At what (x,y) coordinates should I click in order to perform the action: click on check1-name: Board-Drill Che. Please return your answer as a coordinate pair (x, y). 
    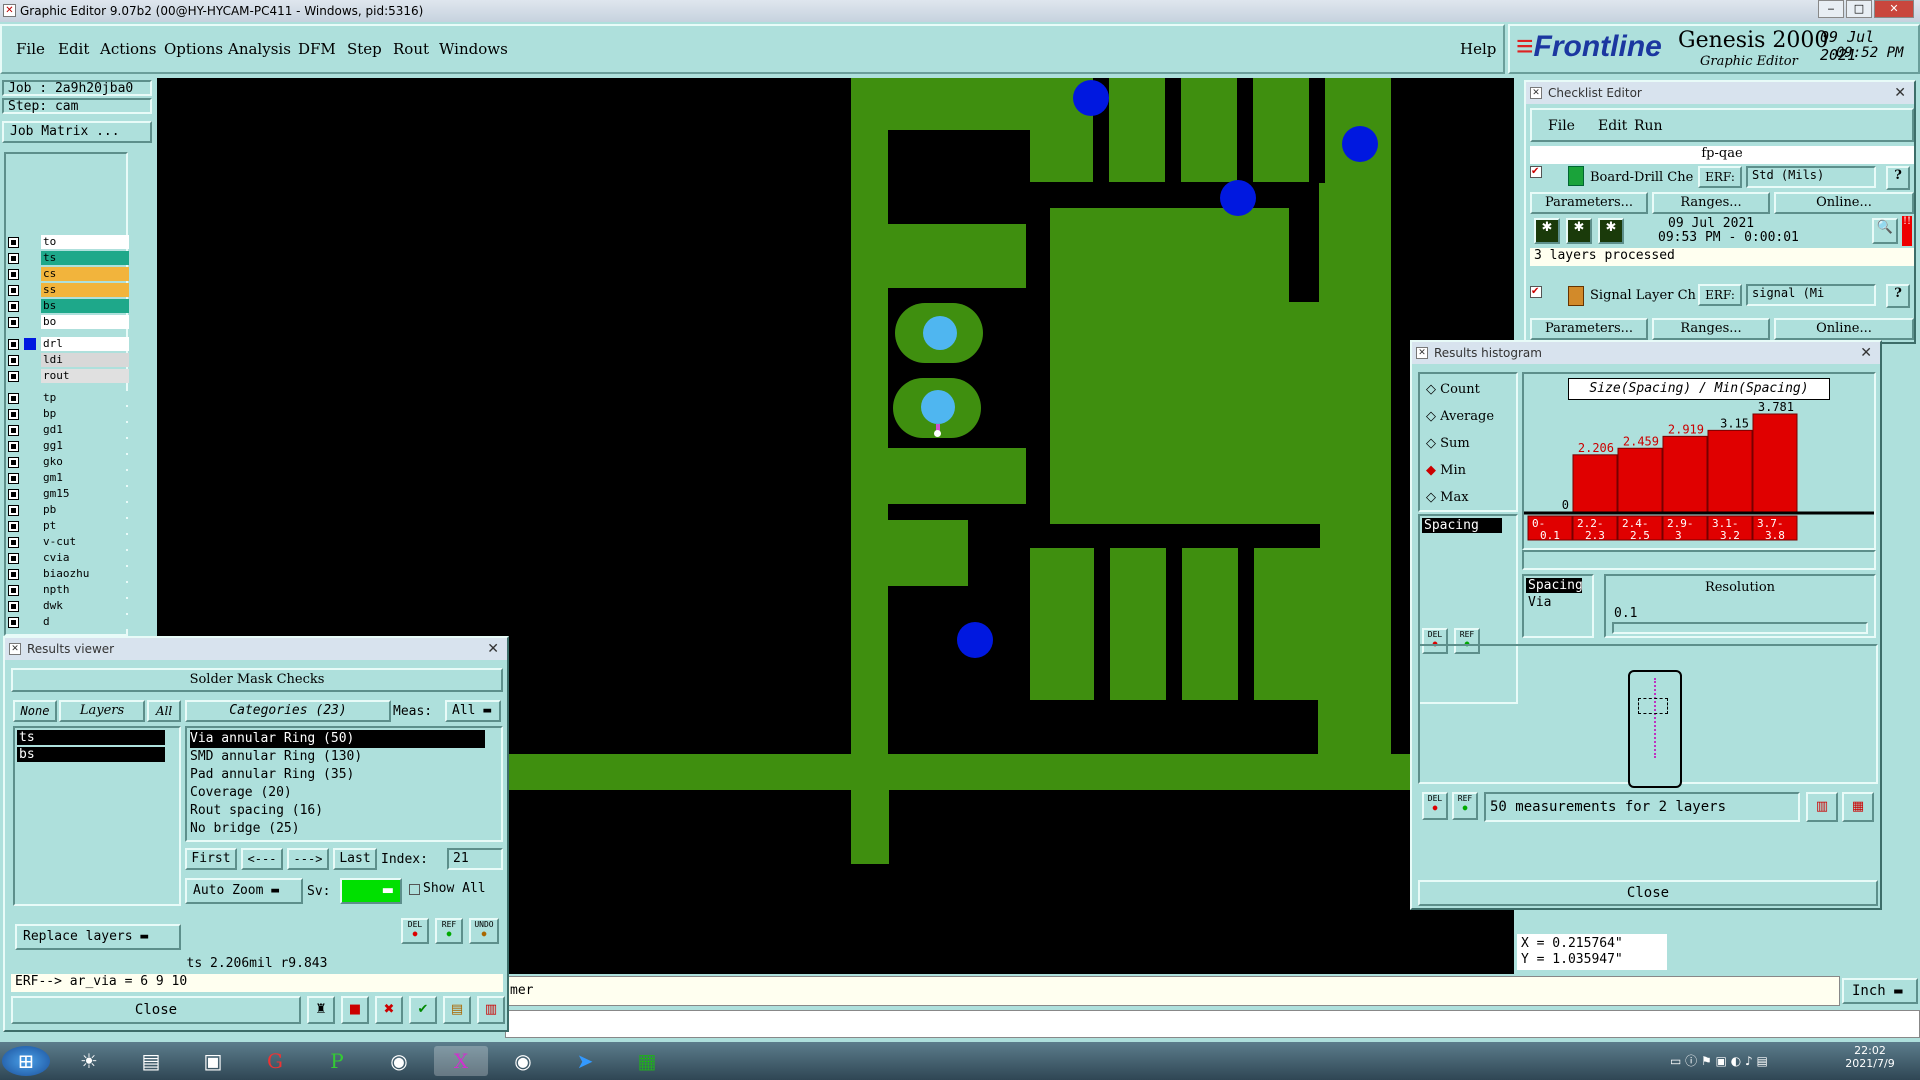
    Looking at the image, I should click on (1641, 177).